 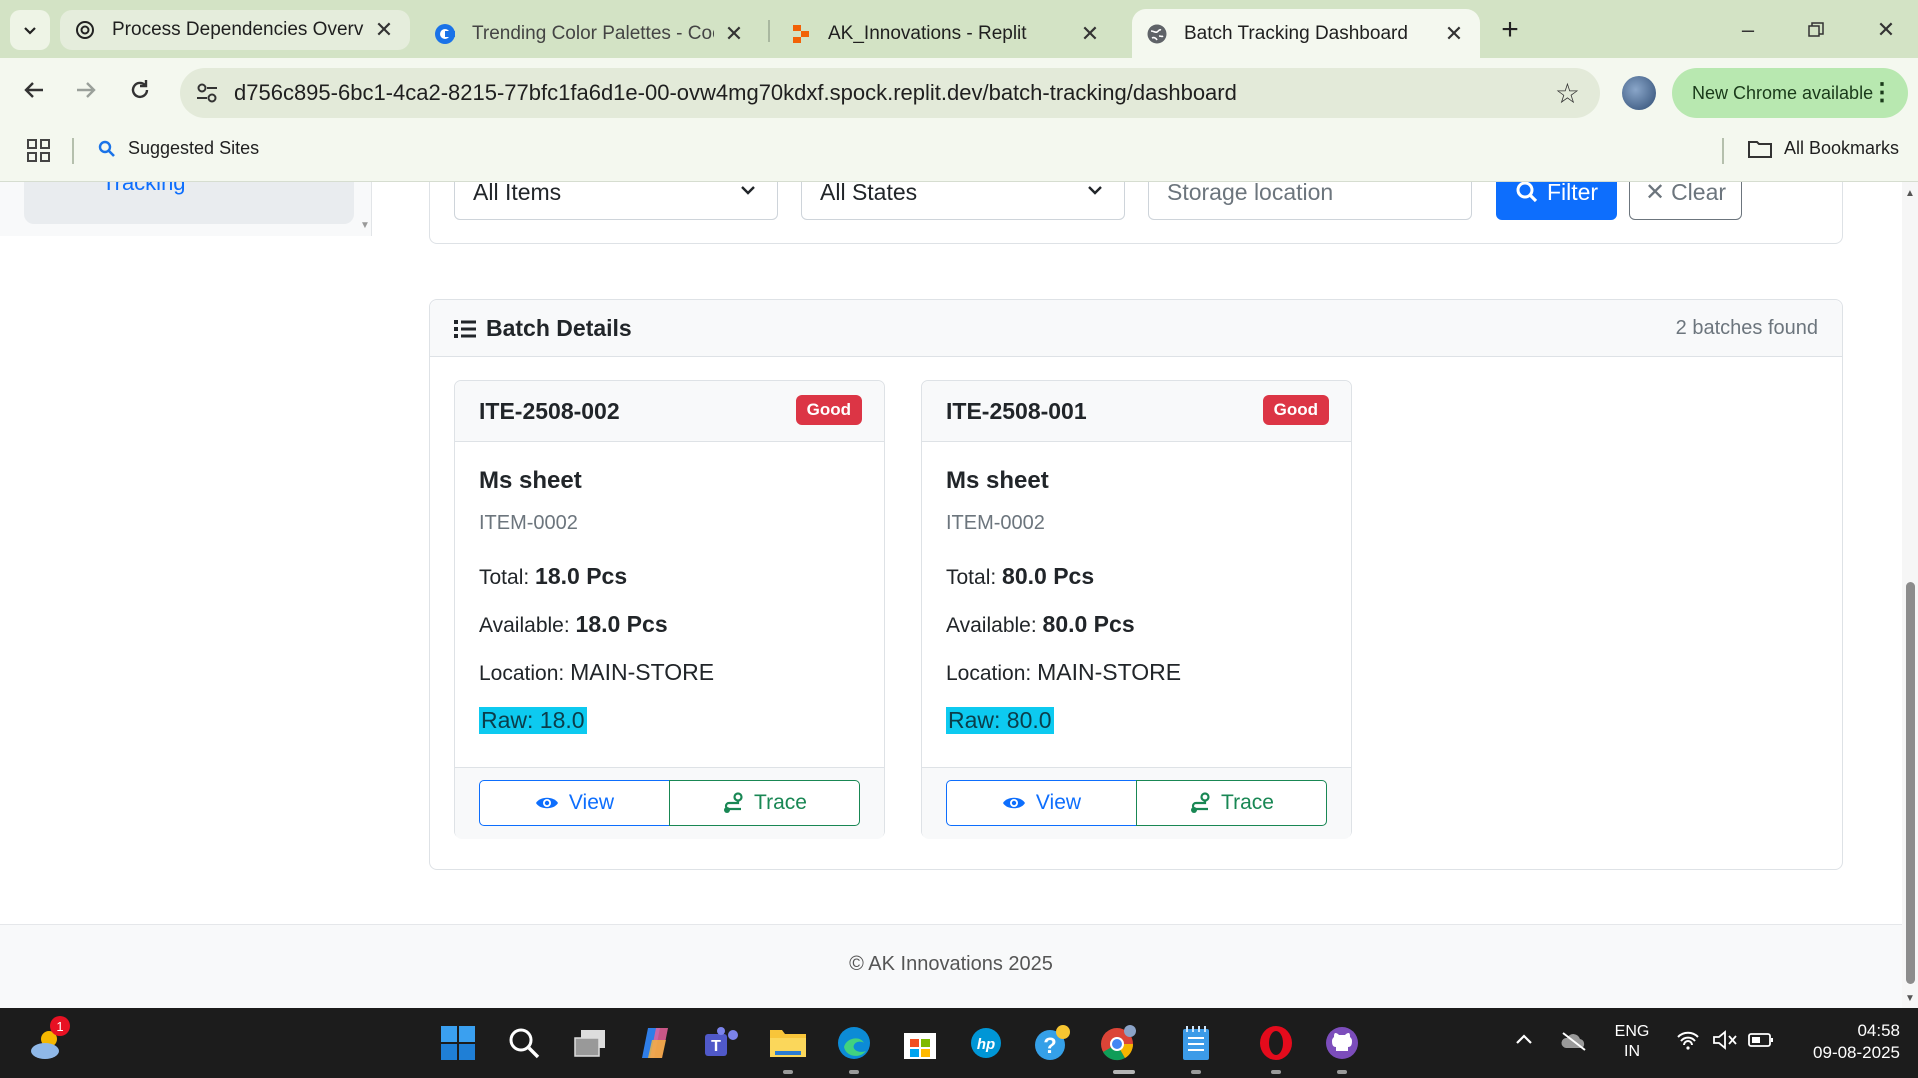 I want to click on notification-badge: 1, so click(x=60, y=1026).